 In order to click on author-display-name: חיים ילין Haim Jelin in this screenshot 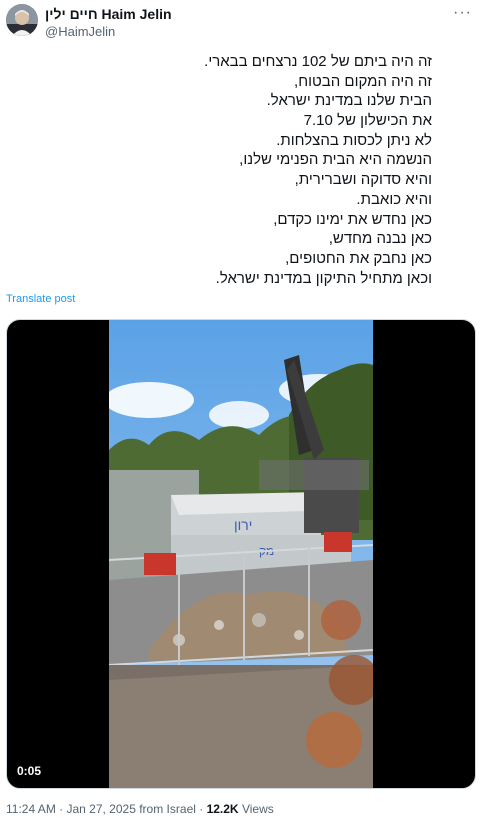, I will do `click(108, 14)`.